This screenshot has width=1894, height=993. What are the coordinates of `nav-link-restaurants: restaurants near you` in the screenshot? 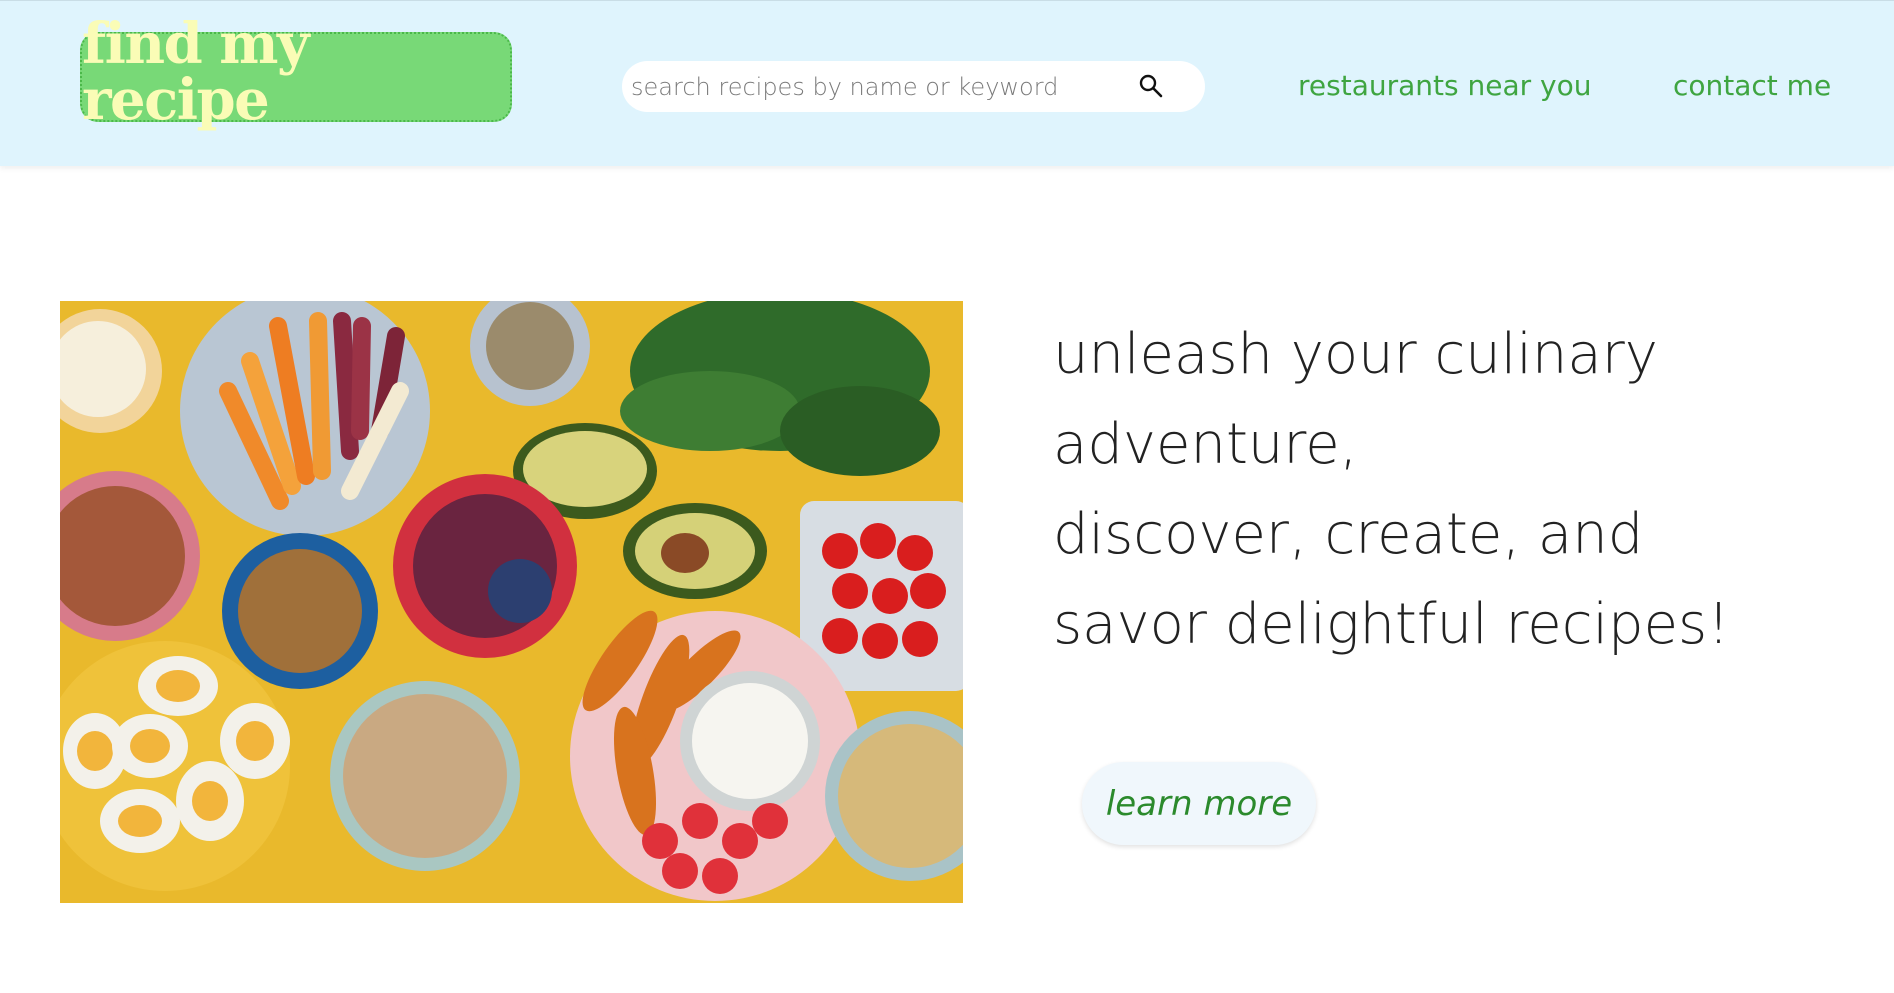 It's located at (1444, 85).